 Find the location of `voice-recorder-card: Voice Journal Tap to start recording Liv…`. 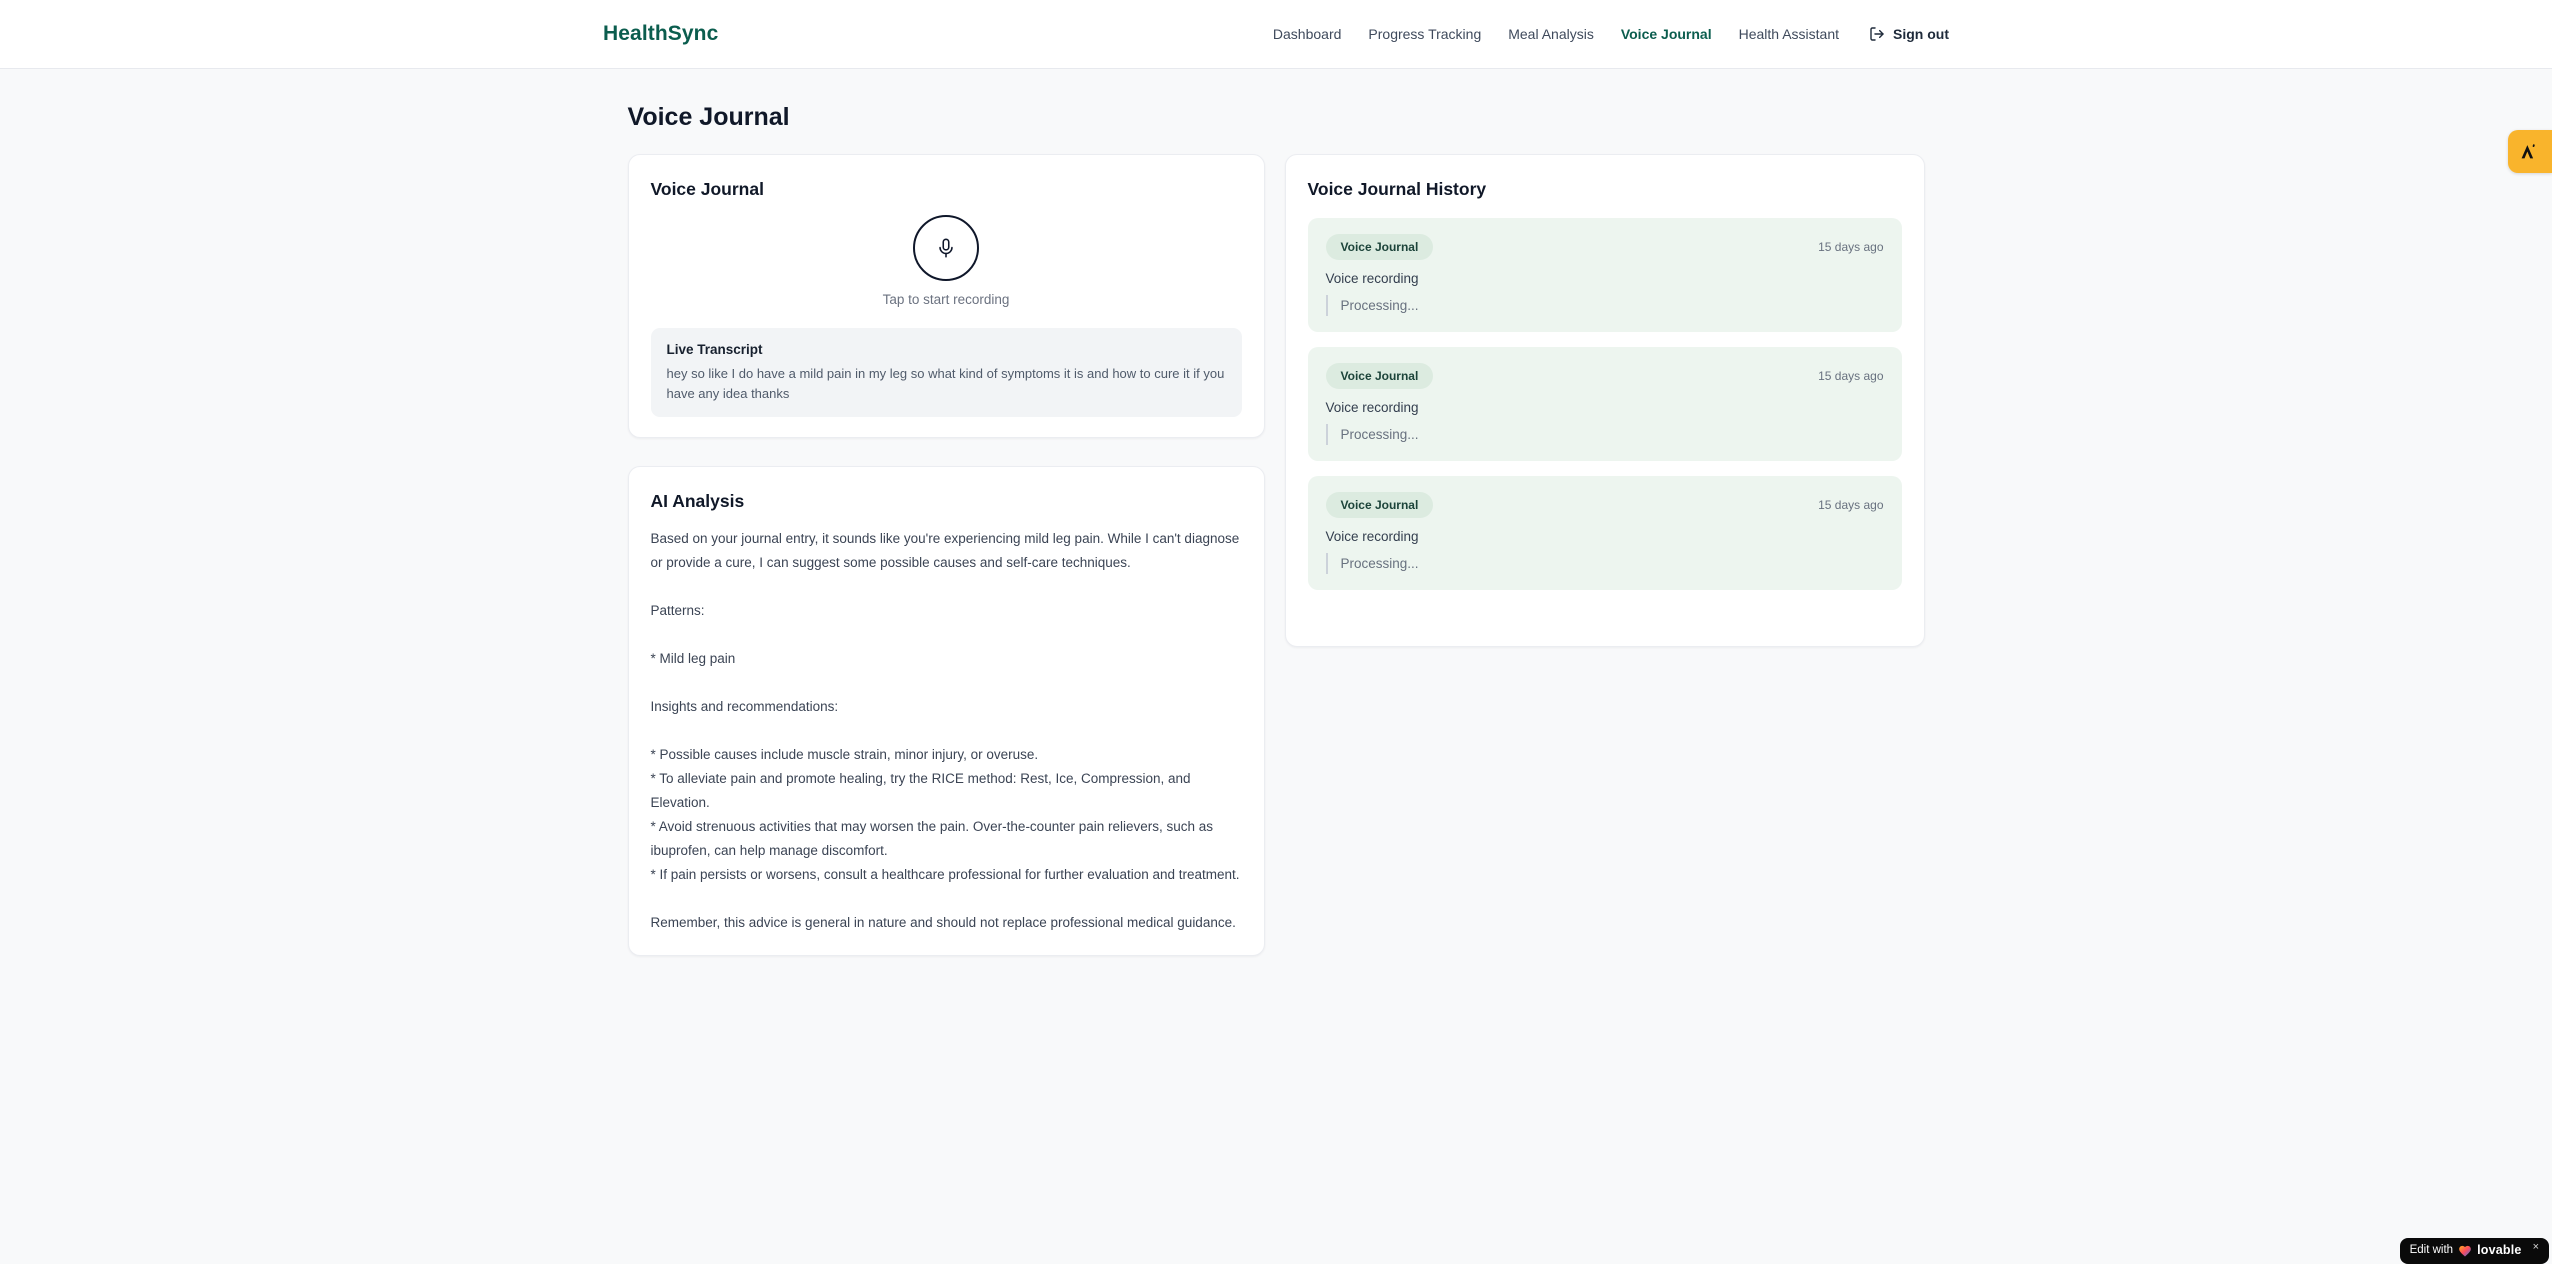

voice-recorder-card: Voice Journal Tap to start recording Liv… is located at coordinates (946, 296).